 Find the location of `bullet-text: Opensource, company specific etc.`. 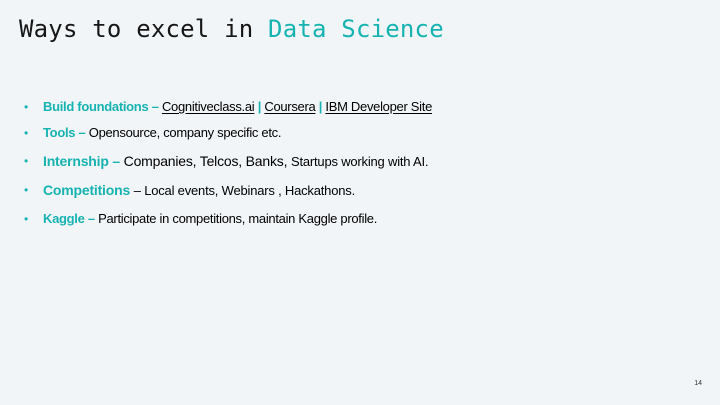

bullet-text: Opensource, company specific etc. is located at coordinates (185, 132).